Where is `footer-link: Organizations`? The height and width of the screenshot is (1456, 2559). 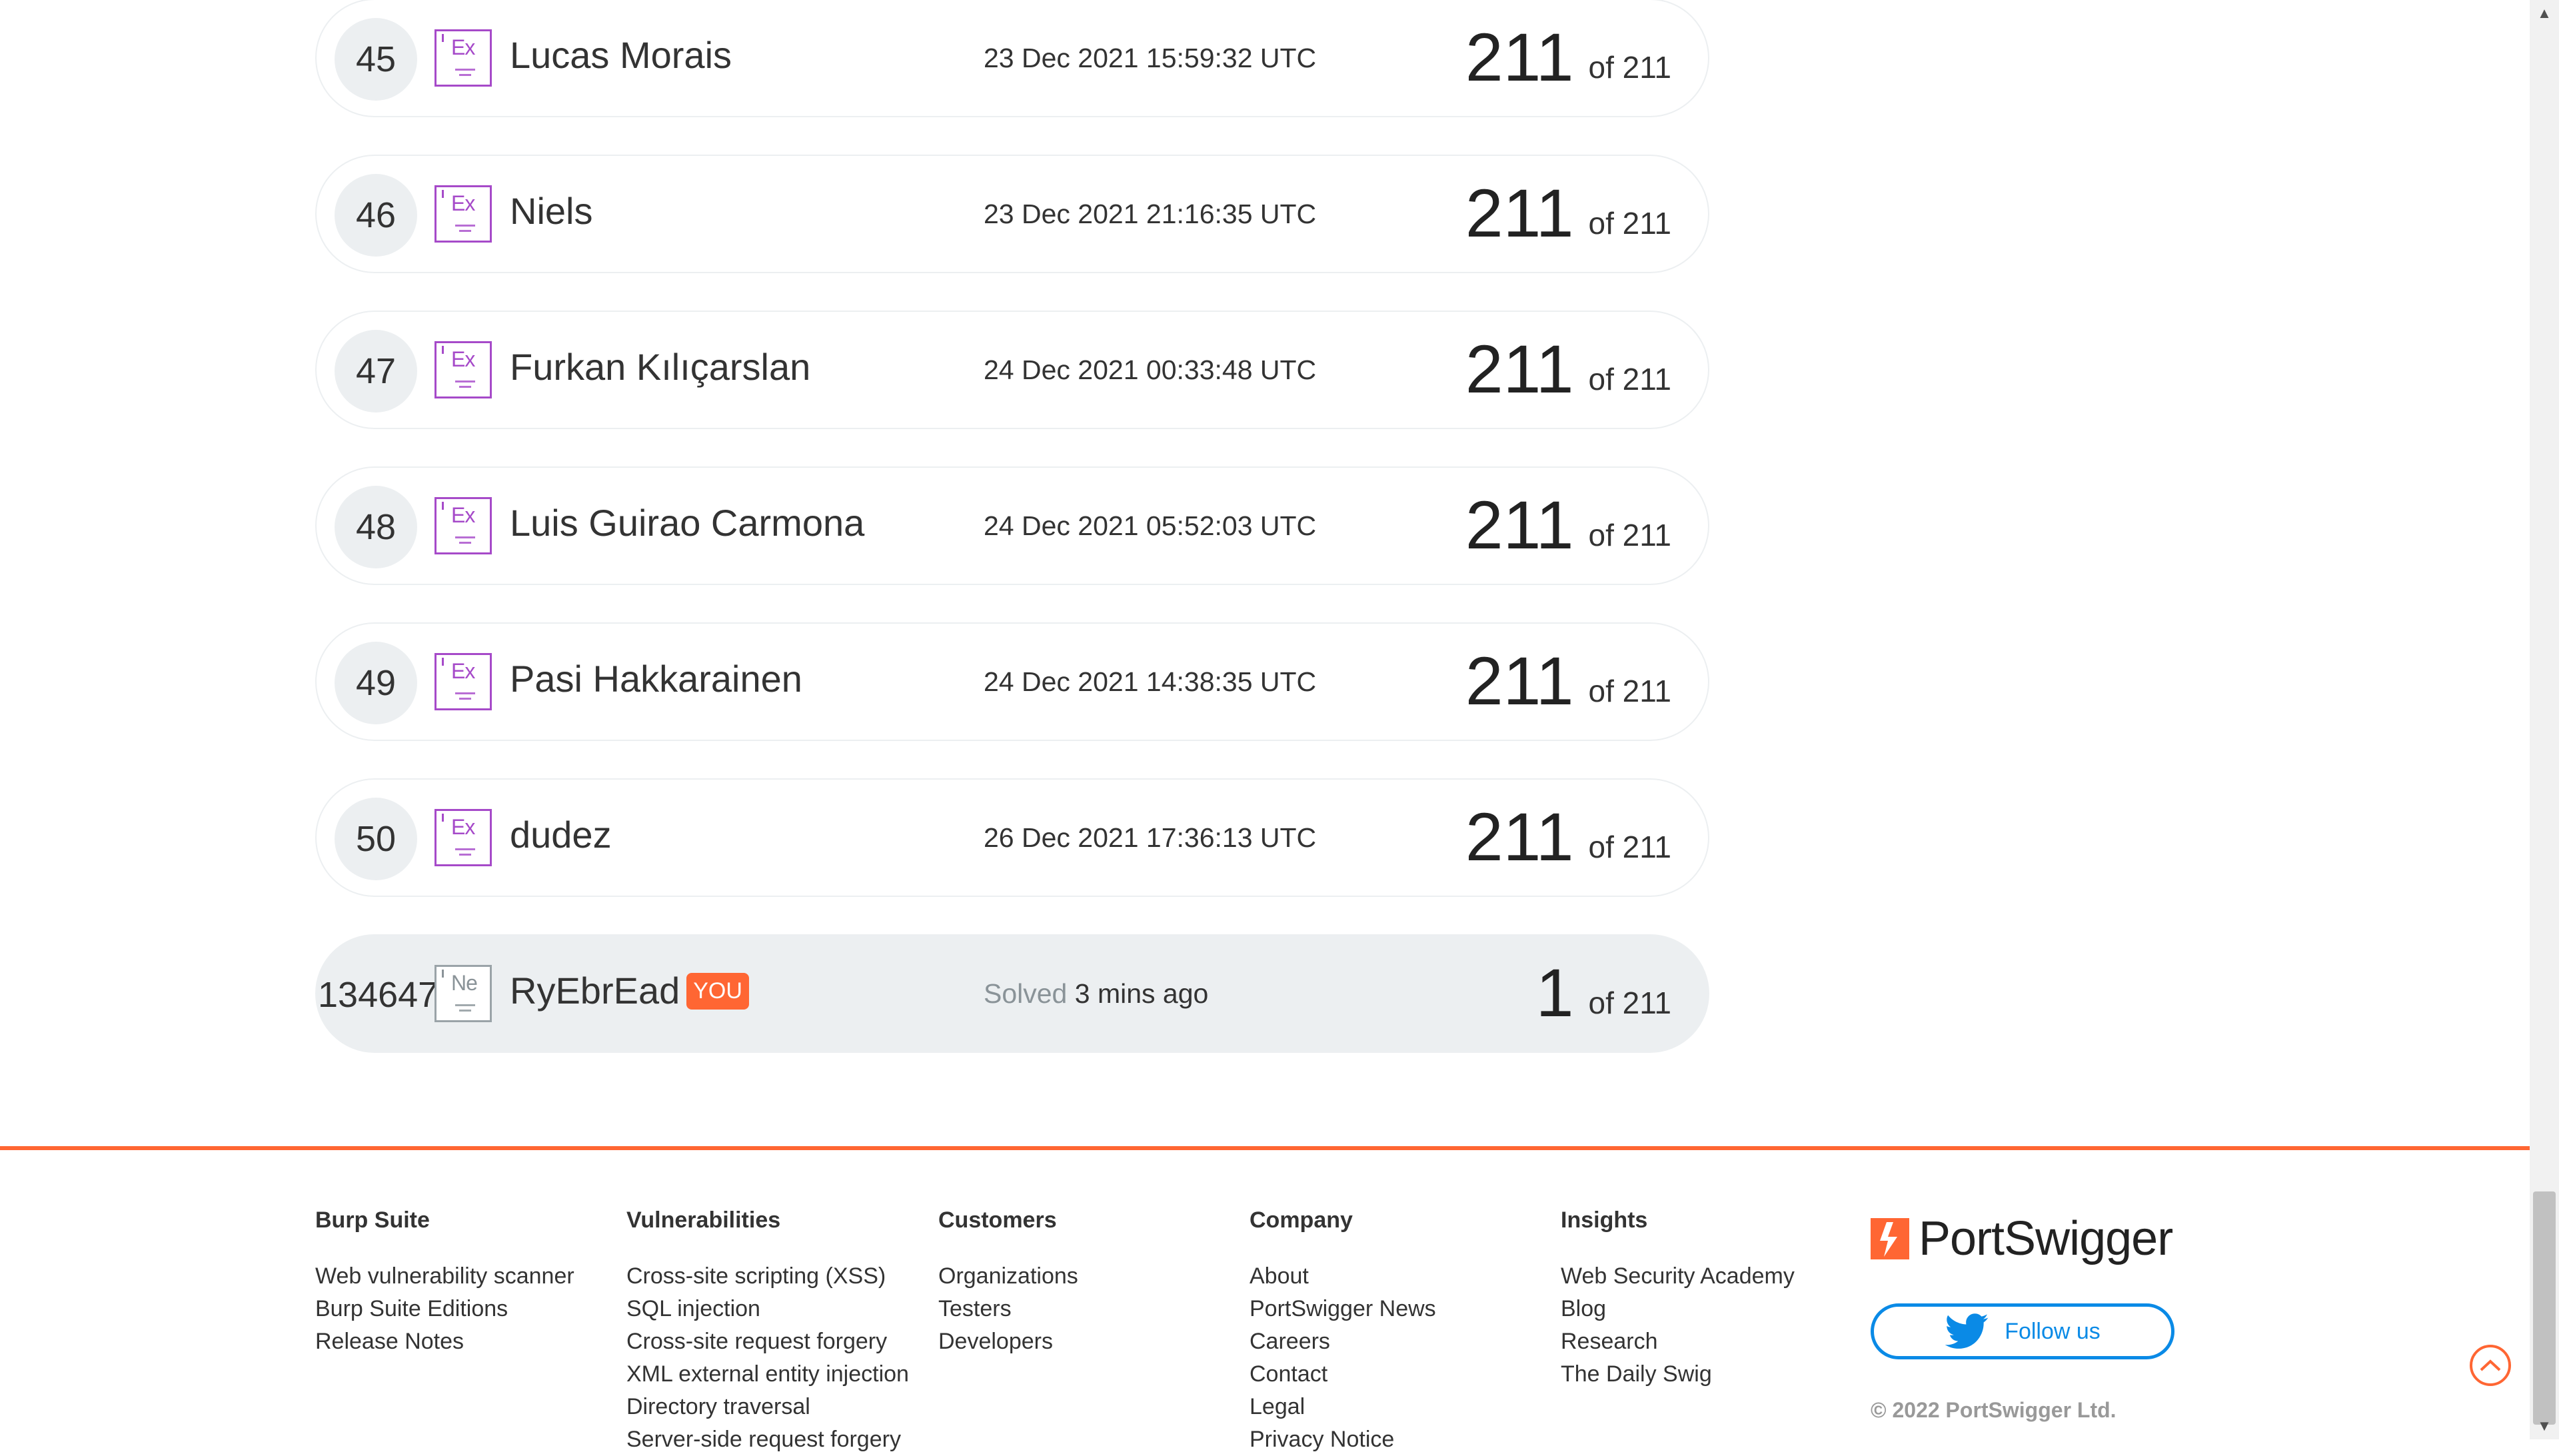
footer-link: Organizations is located at coordinates (1008, 1276).